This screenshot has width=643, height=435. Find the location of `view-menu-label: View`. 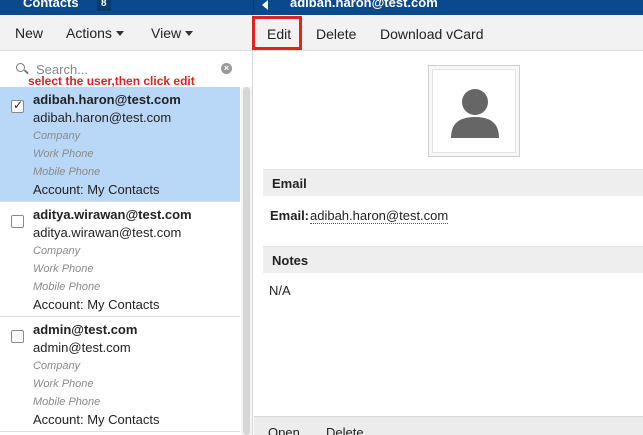

view-menu-label: View is located at coordinates (166, 33).